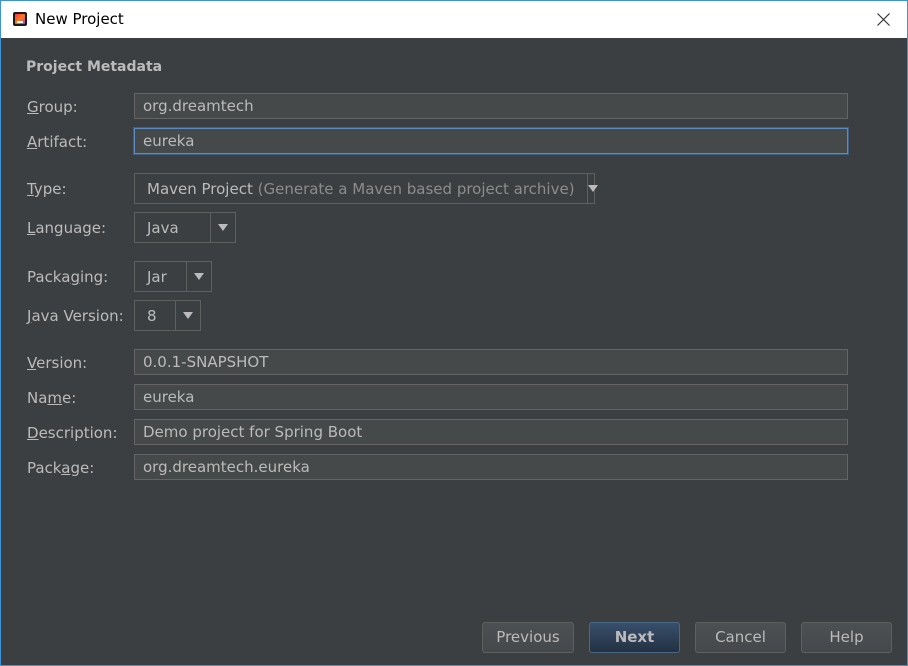 This screenshot has height=666, width=908. Describe the element at coordinates (52, 107) in the screenshot. I see `group-label: Group:` at that location.